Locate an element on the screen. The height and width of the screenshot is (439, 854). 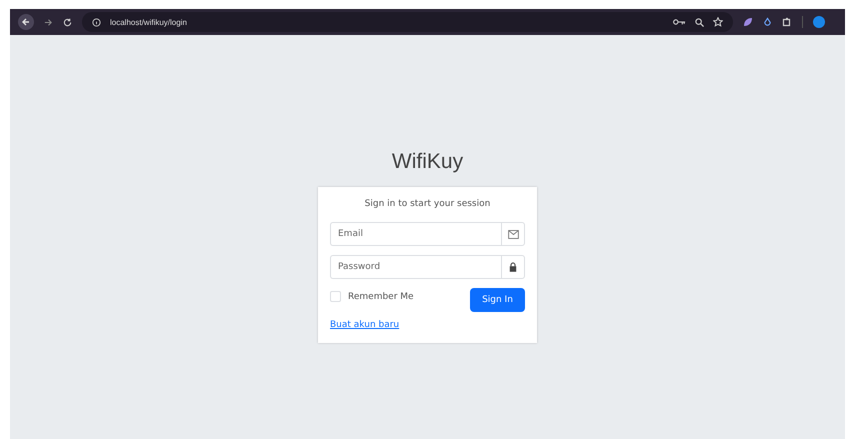
back-icon is located at coordinates (26, 22).